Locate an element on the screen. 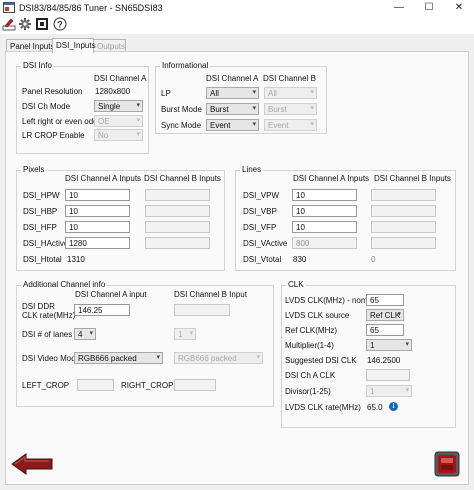 This screenshot has width=474, height=490. lanes-b-select: 1 ▾ is located at coordinates (185, 334).